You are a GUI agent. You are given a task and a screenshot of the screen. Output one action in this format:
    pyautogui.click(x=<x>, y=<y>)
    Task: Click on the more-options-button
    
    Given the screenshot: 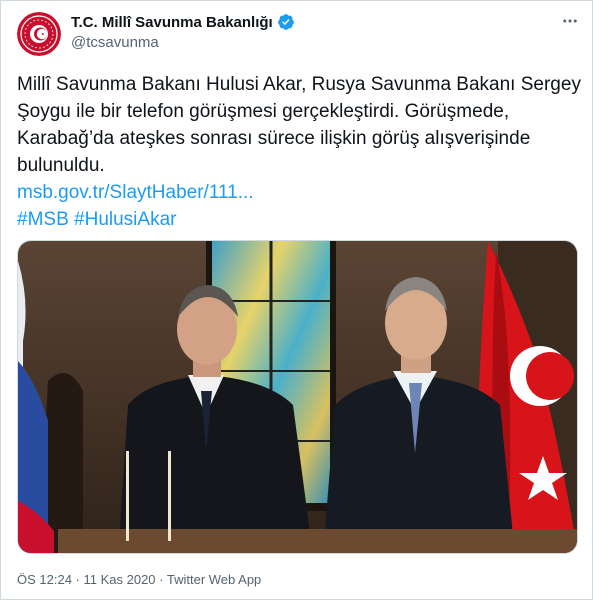 What is the action you would take?
    pyautogui.click(x=570, y=21)
    